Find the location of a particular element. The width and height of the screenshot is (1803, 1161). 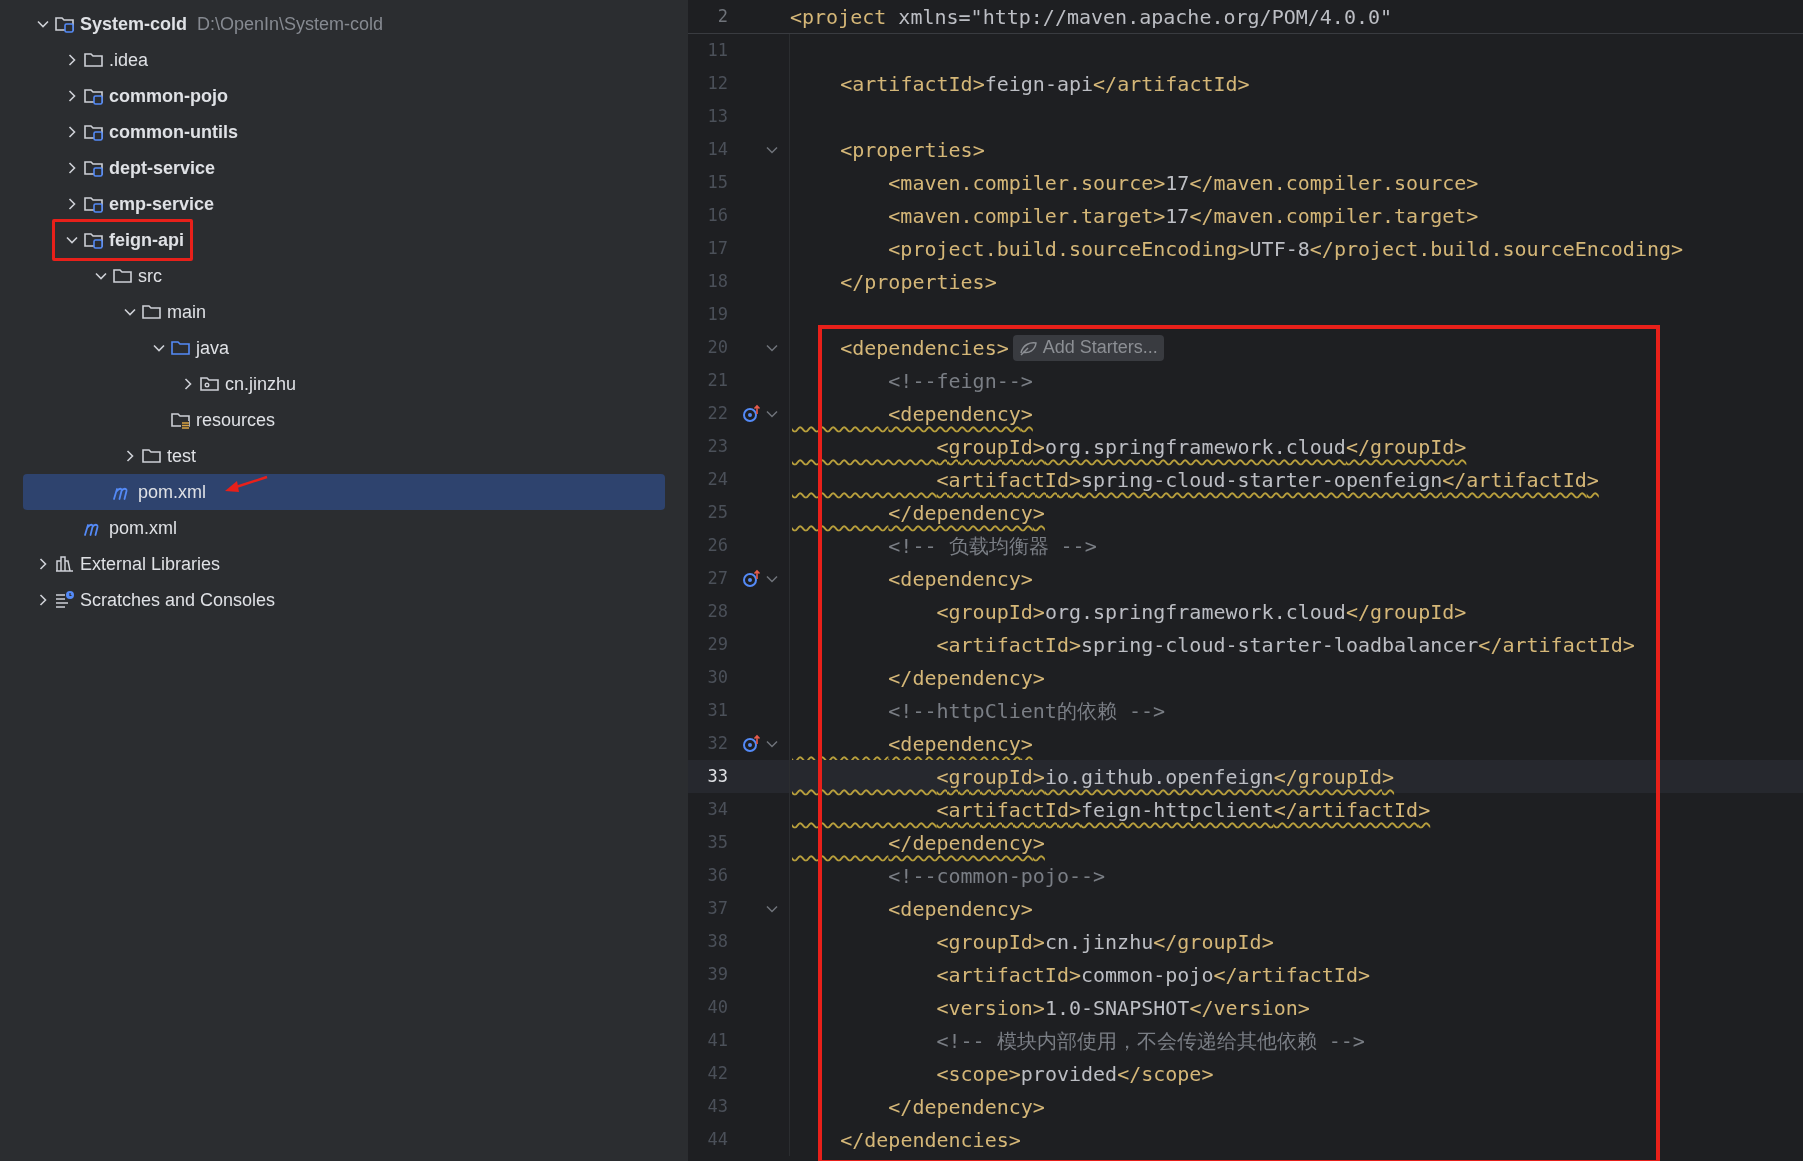

code-line: <groupId>cn.jinzhu</groupId> is located at coordinates (1104, 942).